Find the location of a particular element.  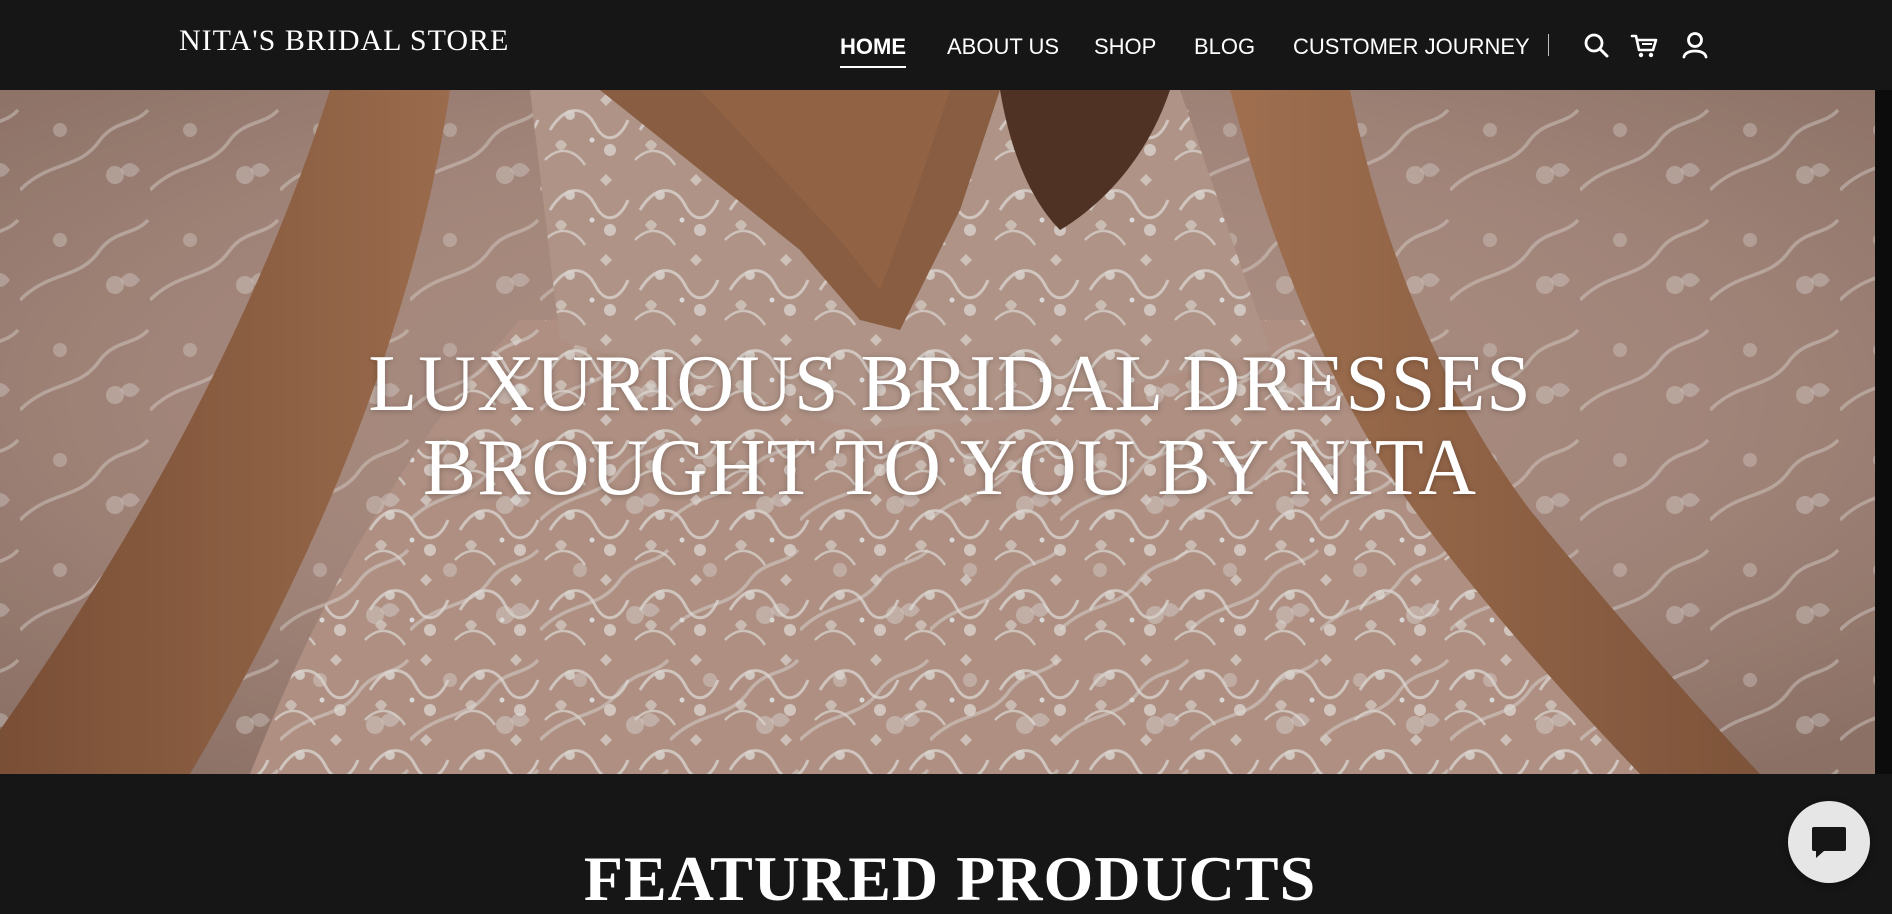

hero-heading-line-2: BROUGHT TO YOU BY NITA is located at coordinates (950, 468).